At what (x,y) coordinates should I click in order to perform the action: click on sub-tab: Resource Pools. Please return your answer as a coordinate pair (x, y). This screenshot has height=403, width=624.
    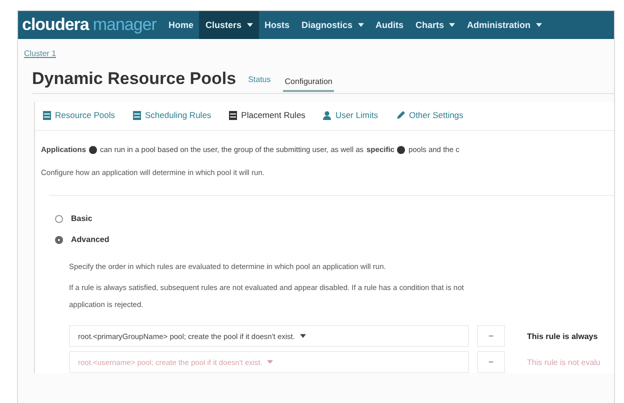
    Looking at the image, I should click on (79, 115).